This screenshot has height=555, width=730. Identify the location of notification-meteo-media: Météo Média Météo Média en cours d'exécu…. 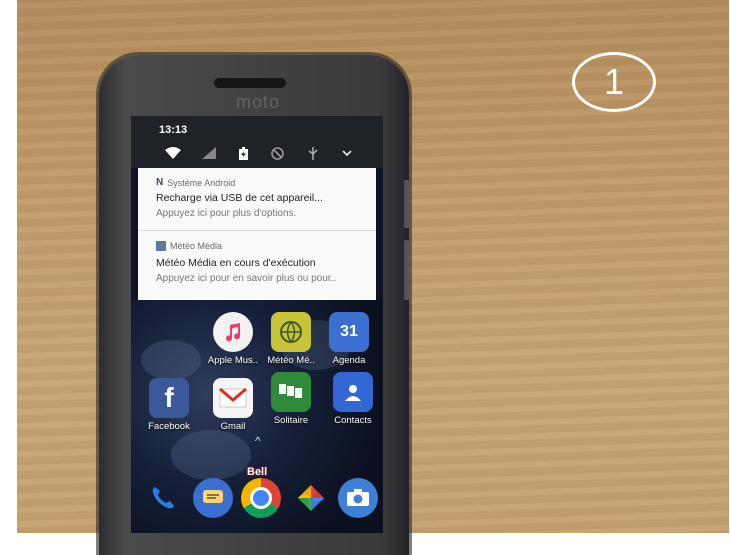
(257, 265).